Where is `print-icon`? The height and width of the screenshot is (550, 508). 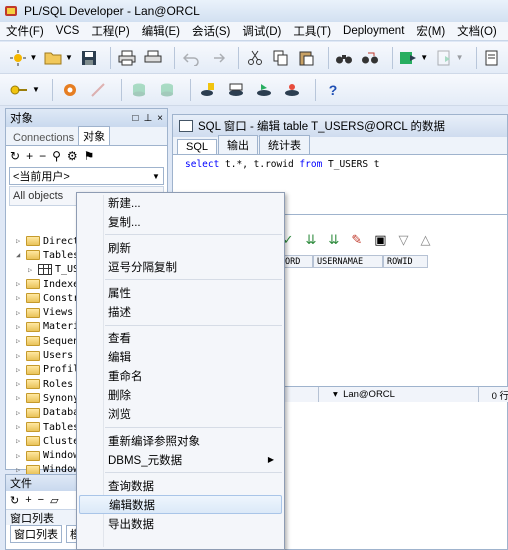
print-icon is located at coordinates (127, 58).